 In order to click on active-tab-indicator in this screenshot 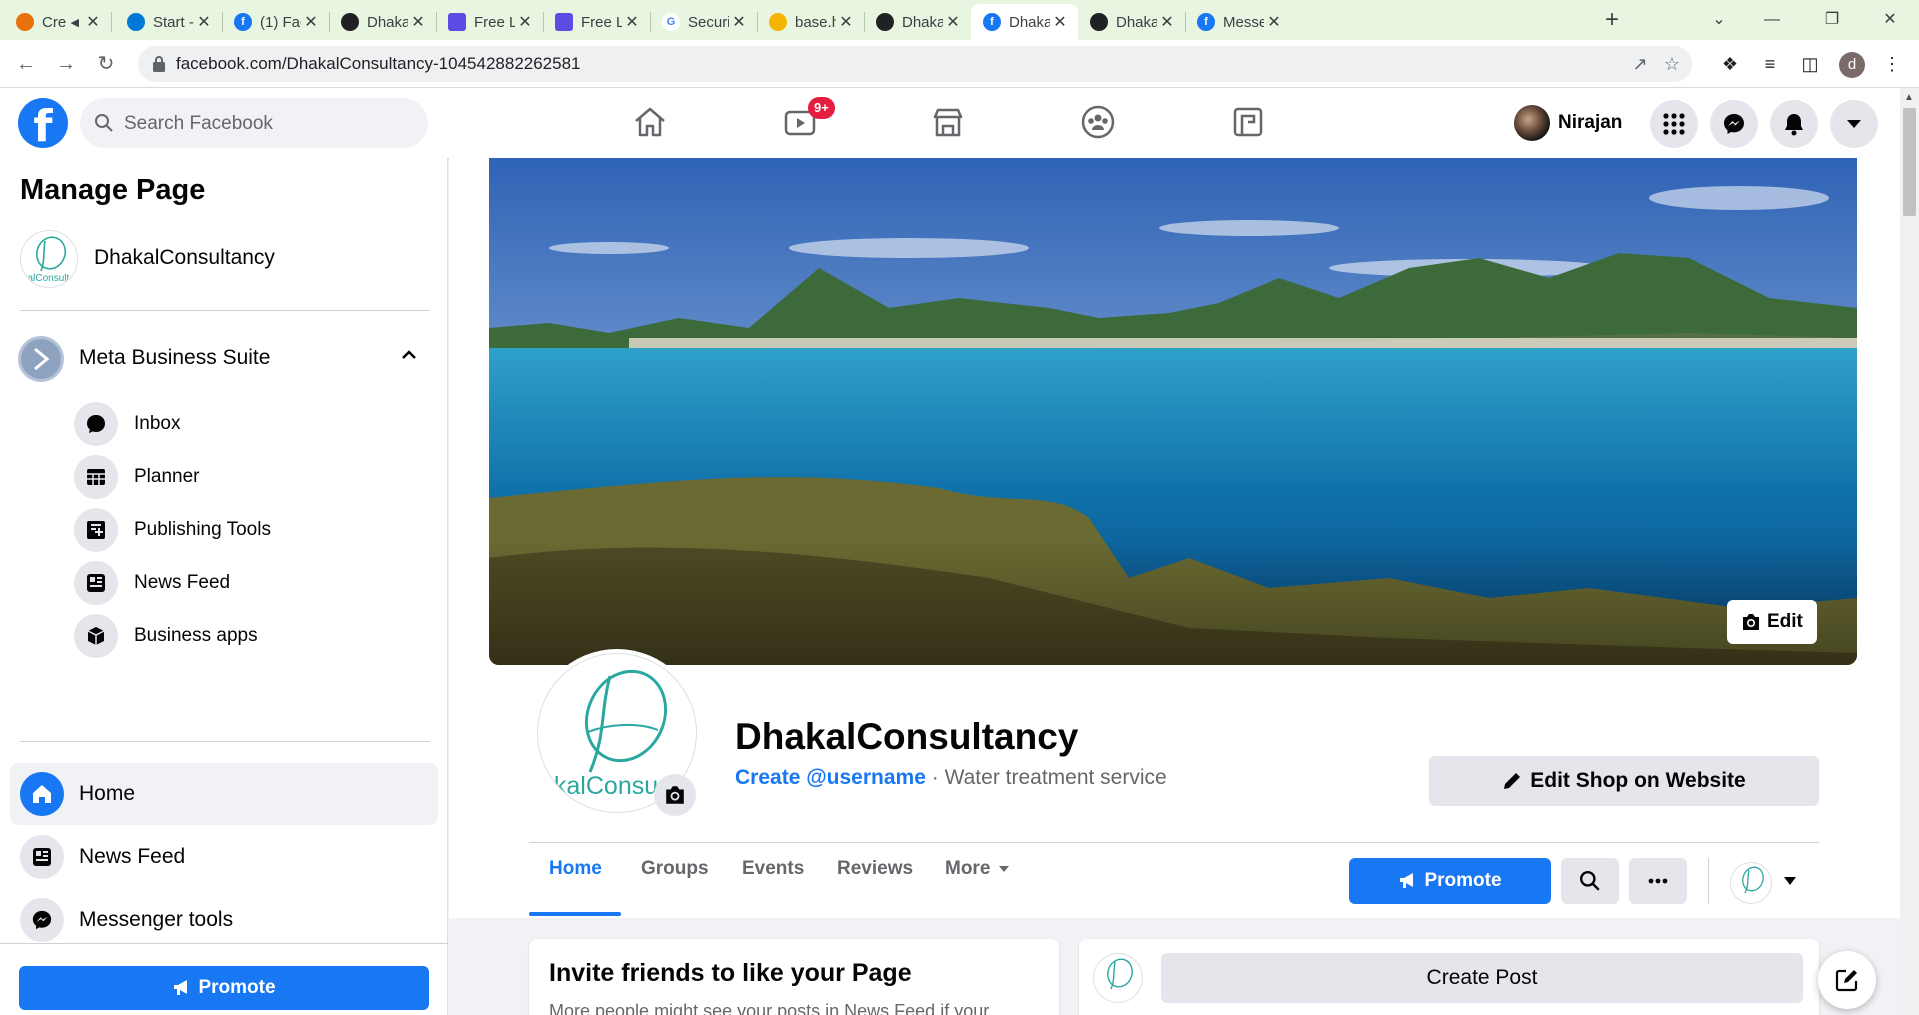, I will do `click(575, 914)`.